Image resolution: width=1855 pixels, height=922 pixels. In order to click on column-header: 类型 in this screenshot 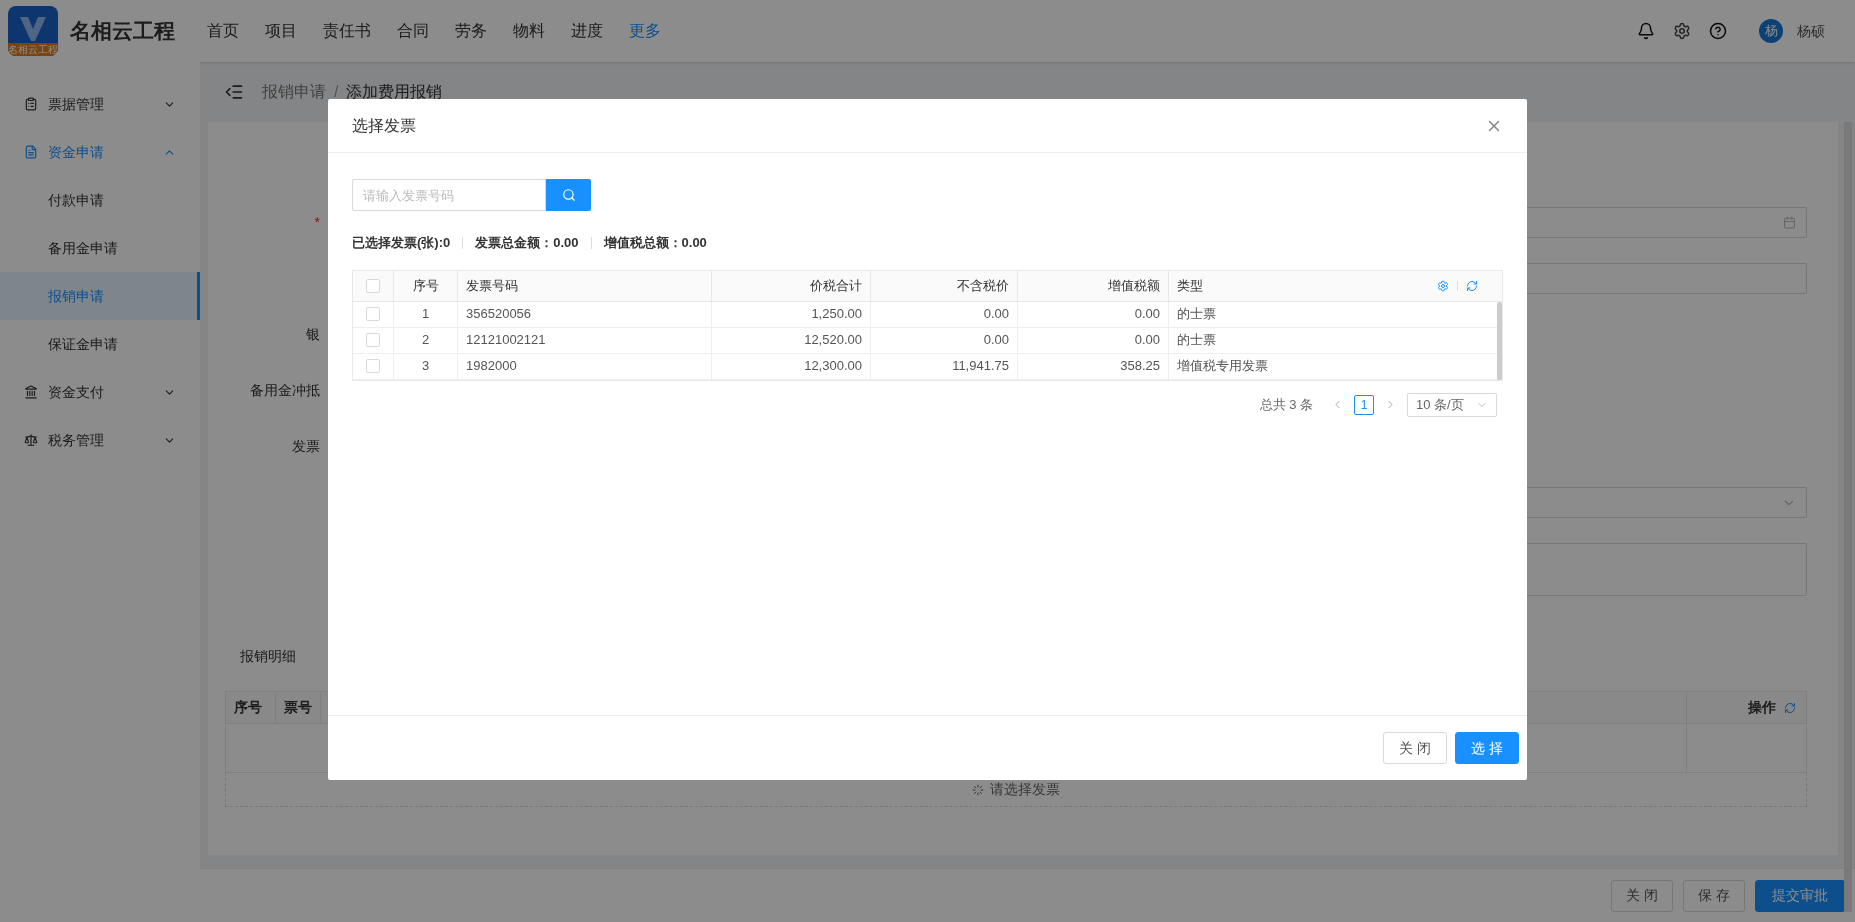, I will do `click(1190, 285)`.